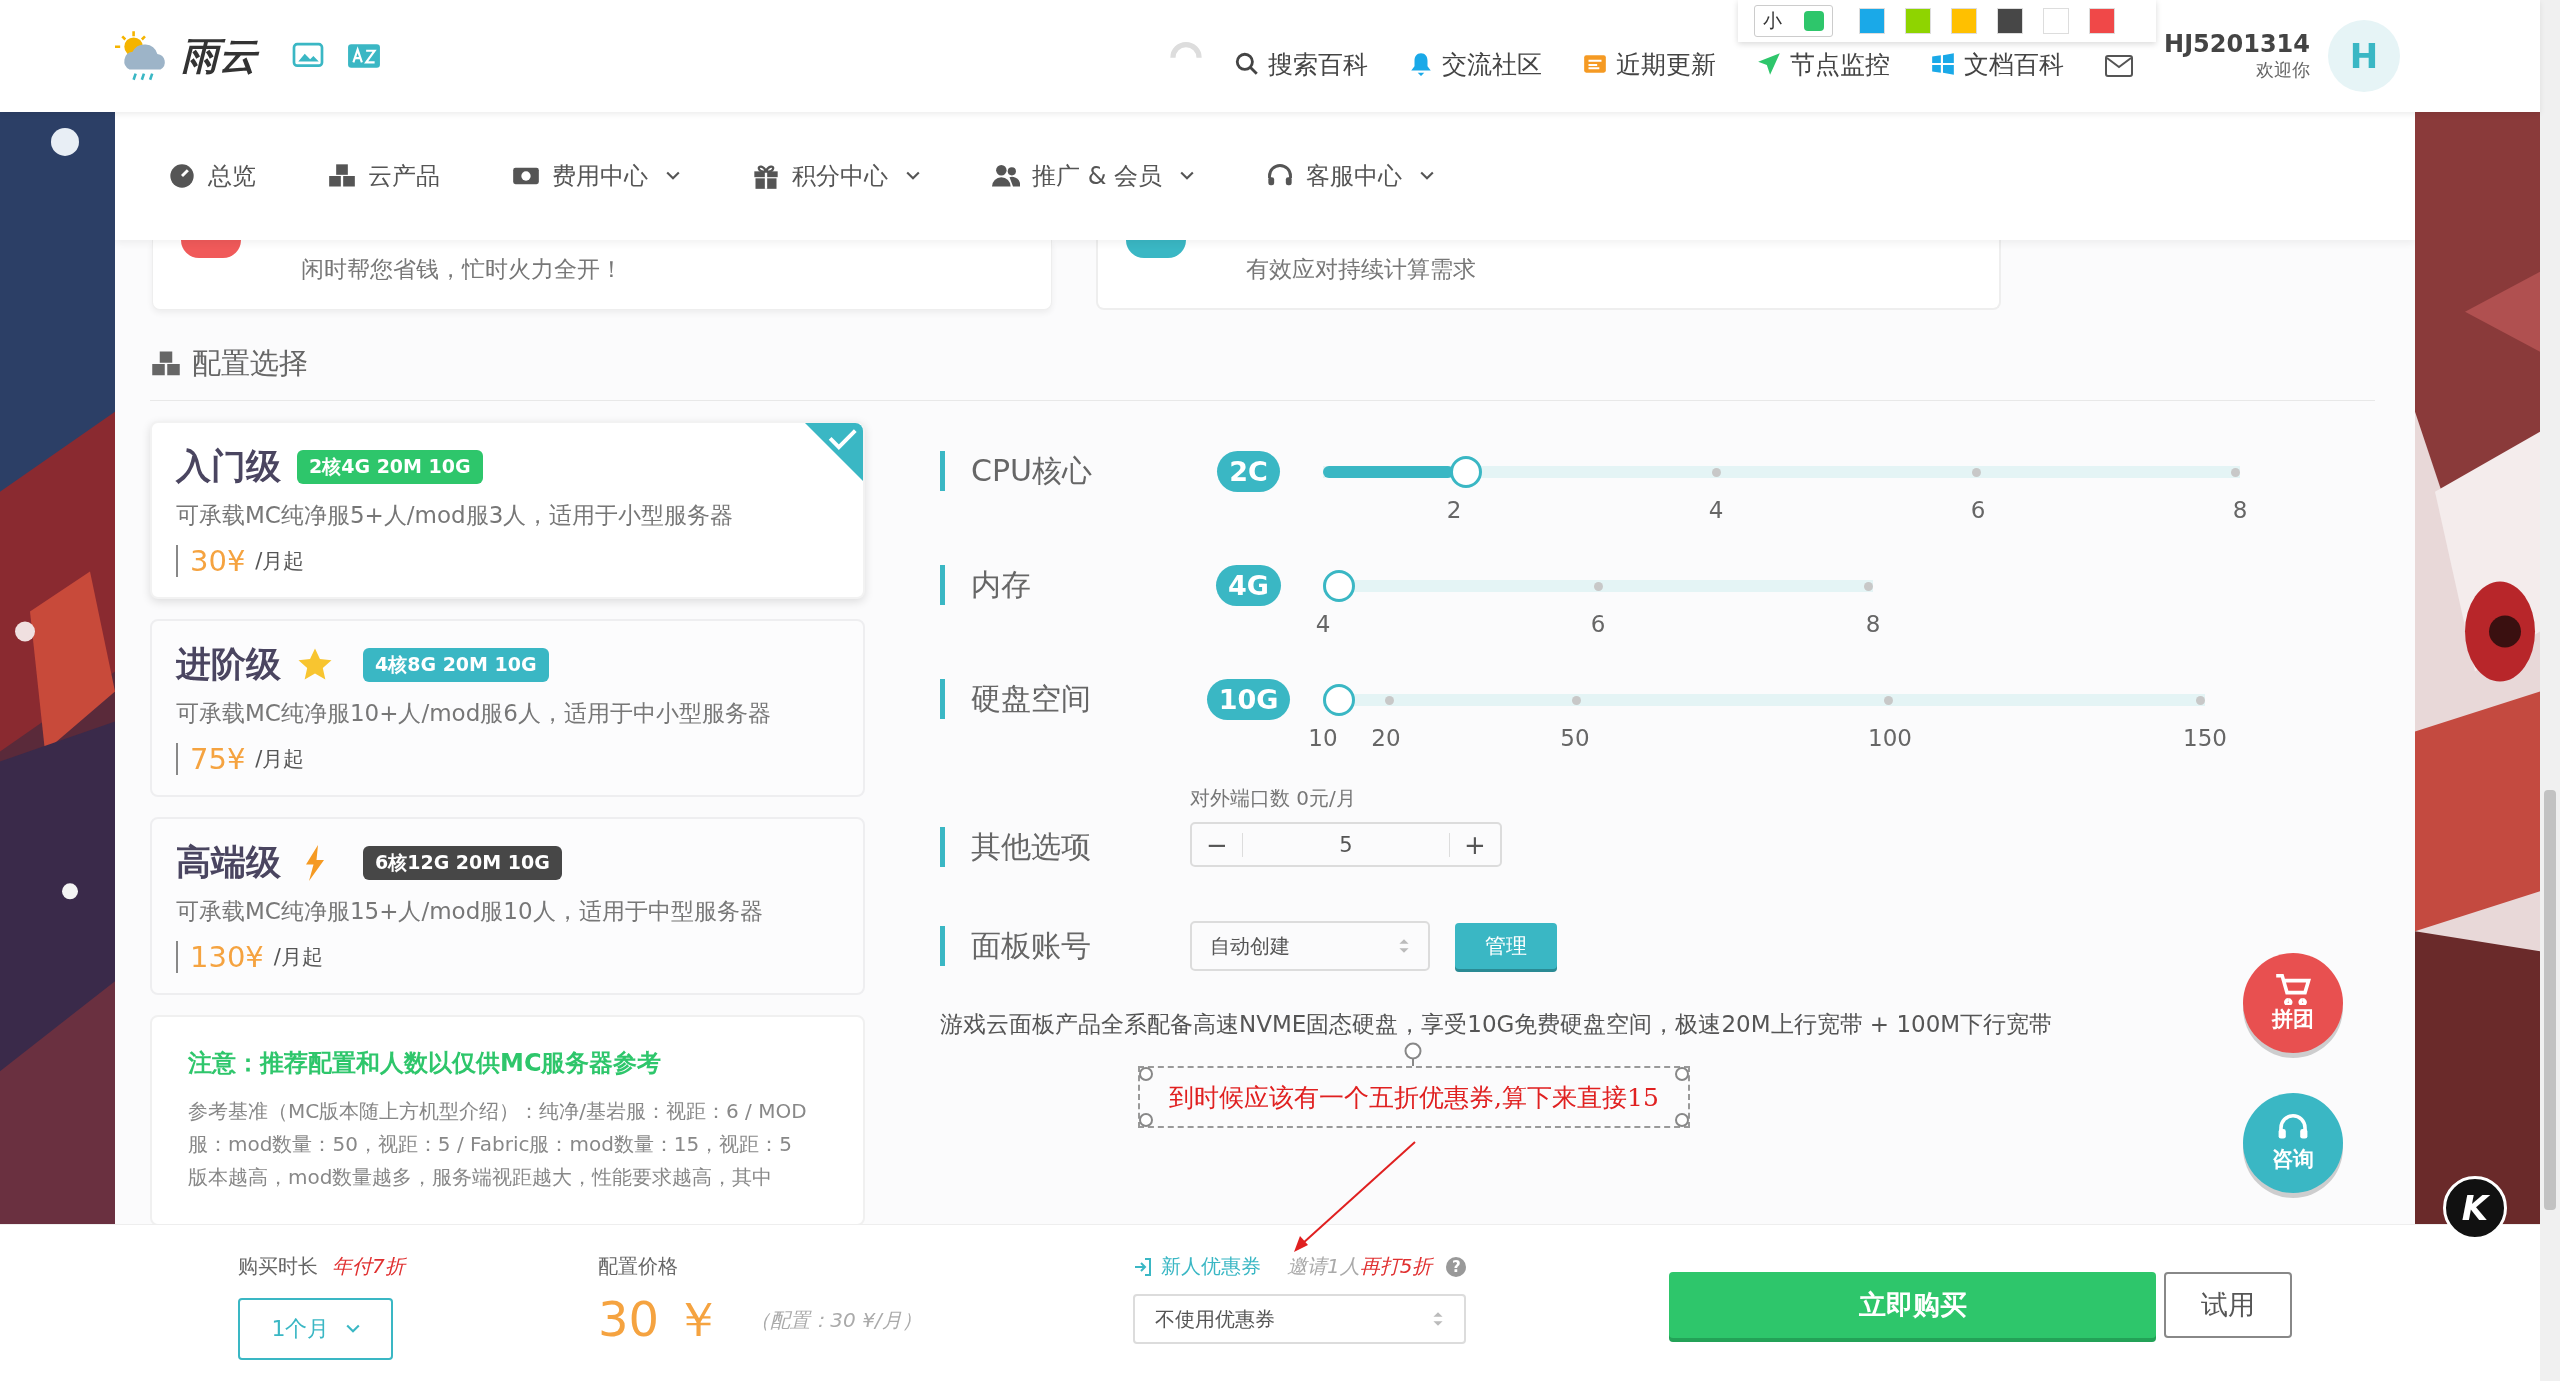 The image size is (2560, 1381). What do you see at coordinates (462, 269) in the screenshot?
I see `promo-text: 闲时帮您省钱，忙时火力全开！` at bounding box center [462, 269].